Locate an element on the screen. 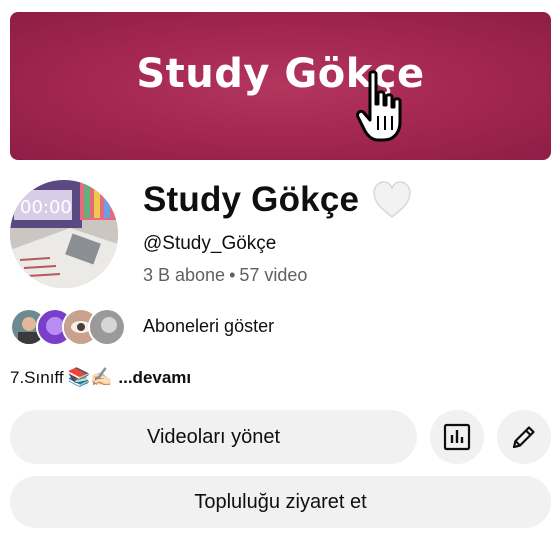  show-subscribers-row: Aboneleri göster is located at coordinates (142, 327).